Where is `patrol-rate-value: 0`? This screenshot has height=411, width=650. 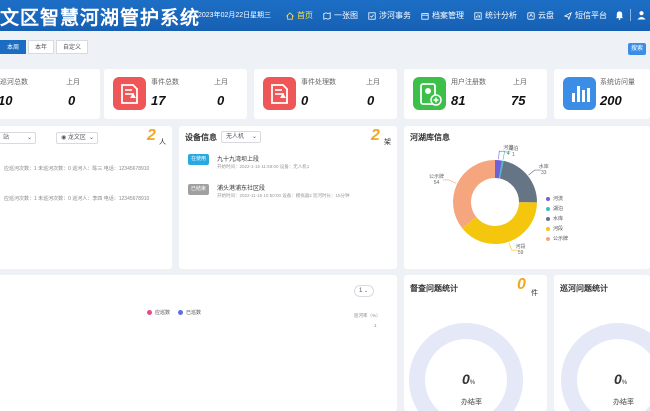 patrol-rate-value: 0 is located at coordinates (618, 379).